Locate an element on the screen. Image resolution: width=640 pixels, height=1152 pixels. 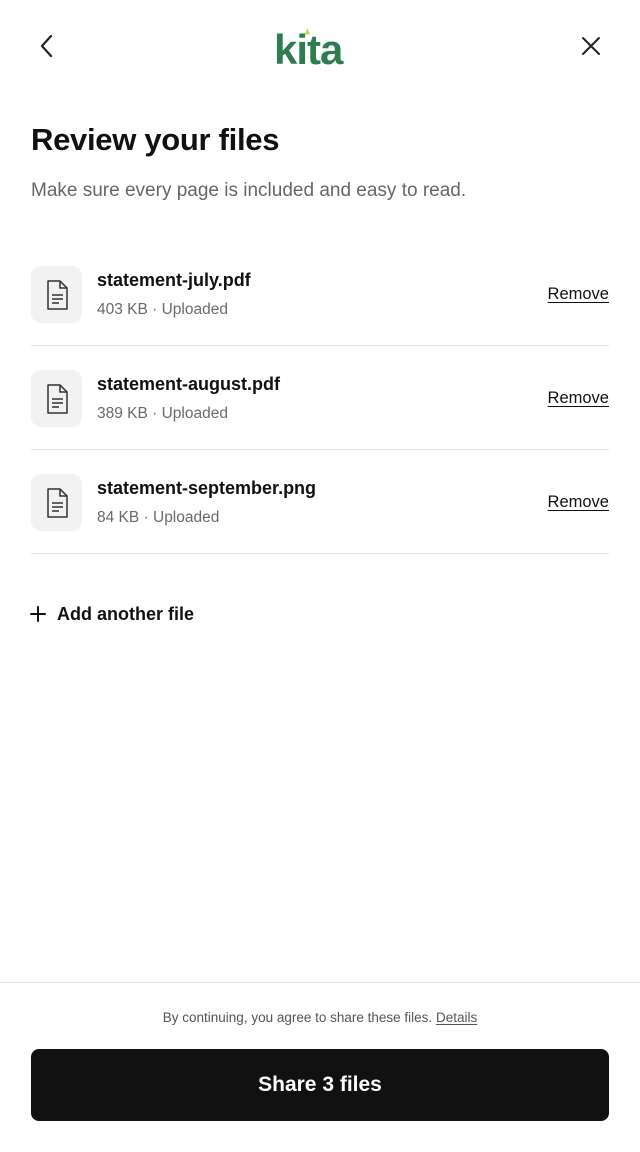
file-name: statement-july.pdf is located at coordinates (174, 280).